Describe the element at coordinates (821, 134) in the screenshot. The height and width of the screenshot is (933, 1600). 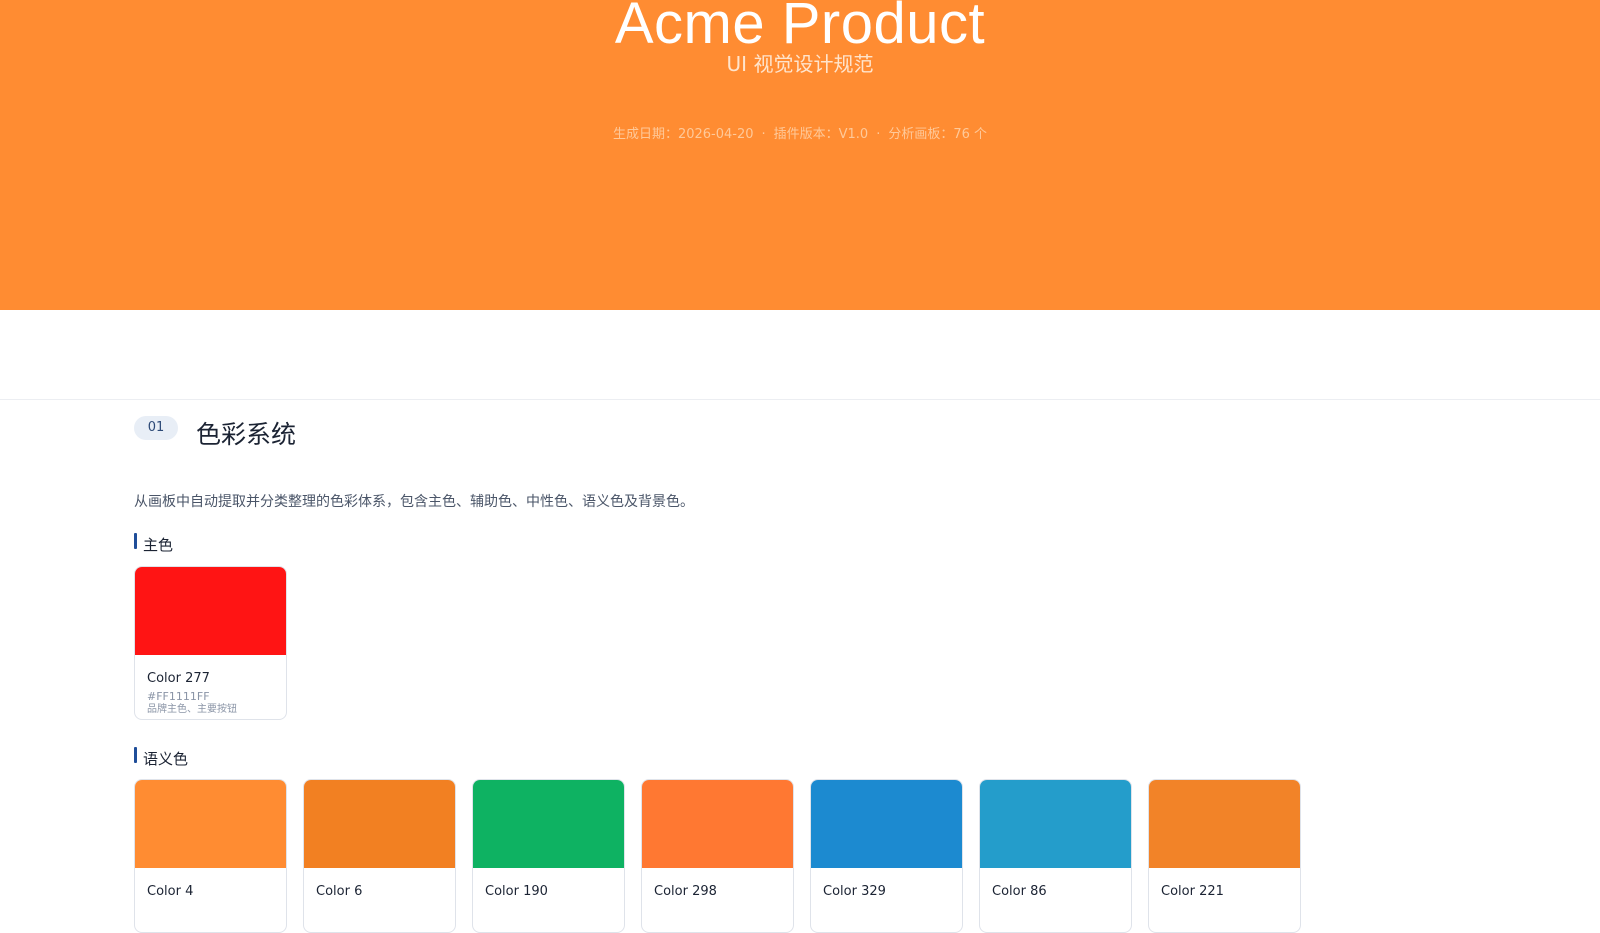
I see `meta-version: 插件版本：V1.0` at that location.